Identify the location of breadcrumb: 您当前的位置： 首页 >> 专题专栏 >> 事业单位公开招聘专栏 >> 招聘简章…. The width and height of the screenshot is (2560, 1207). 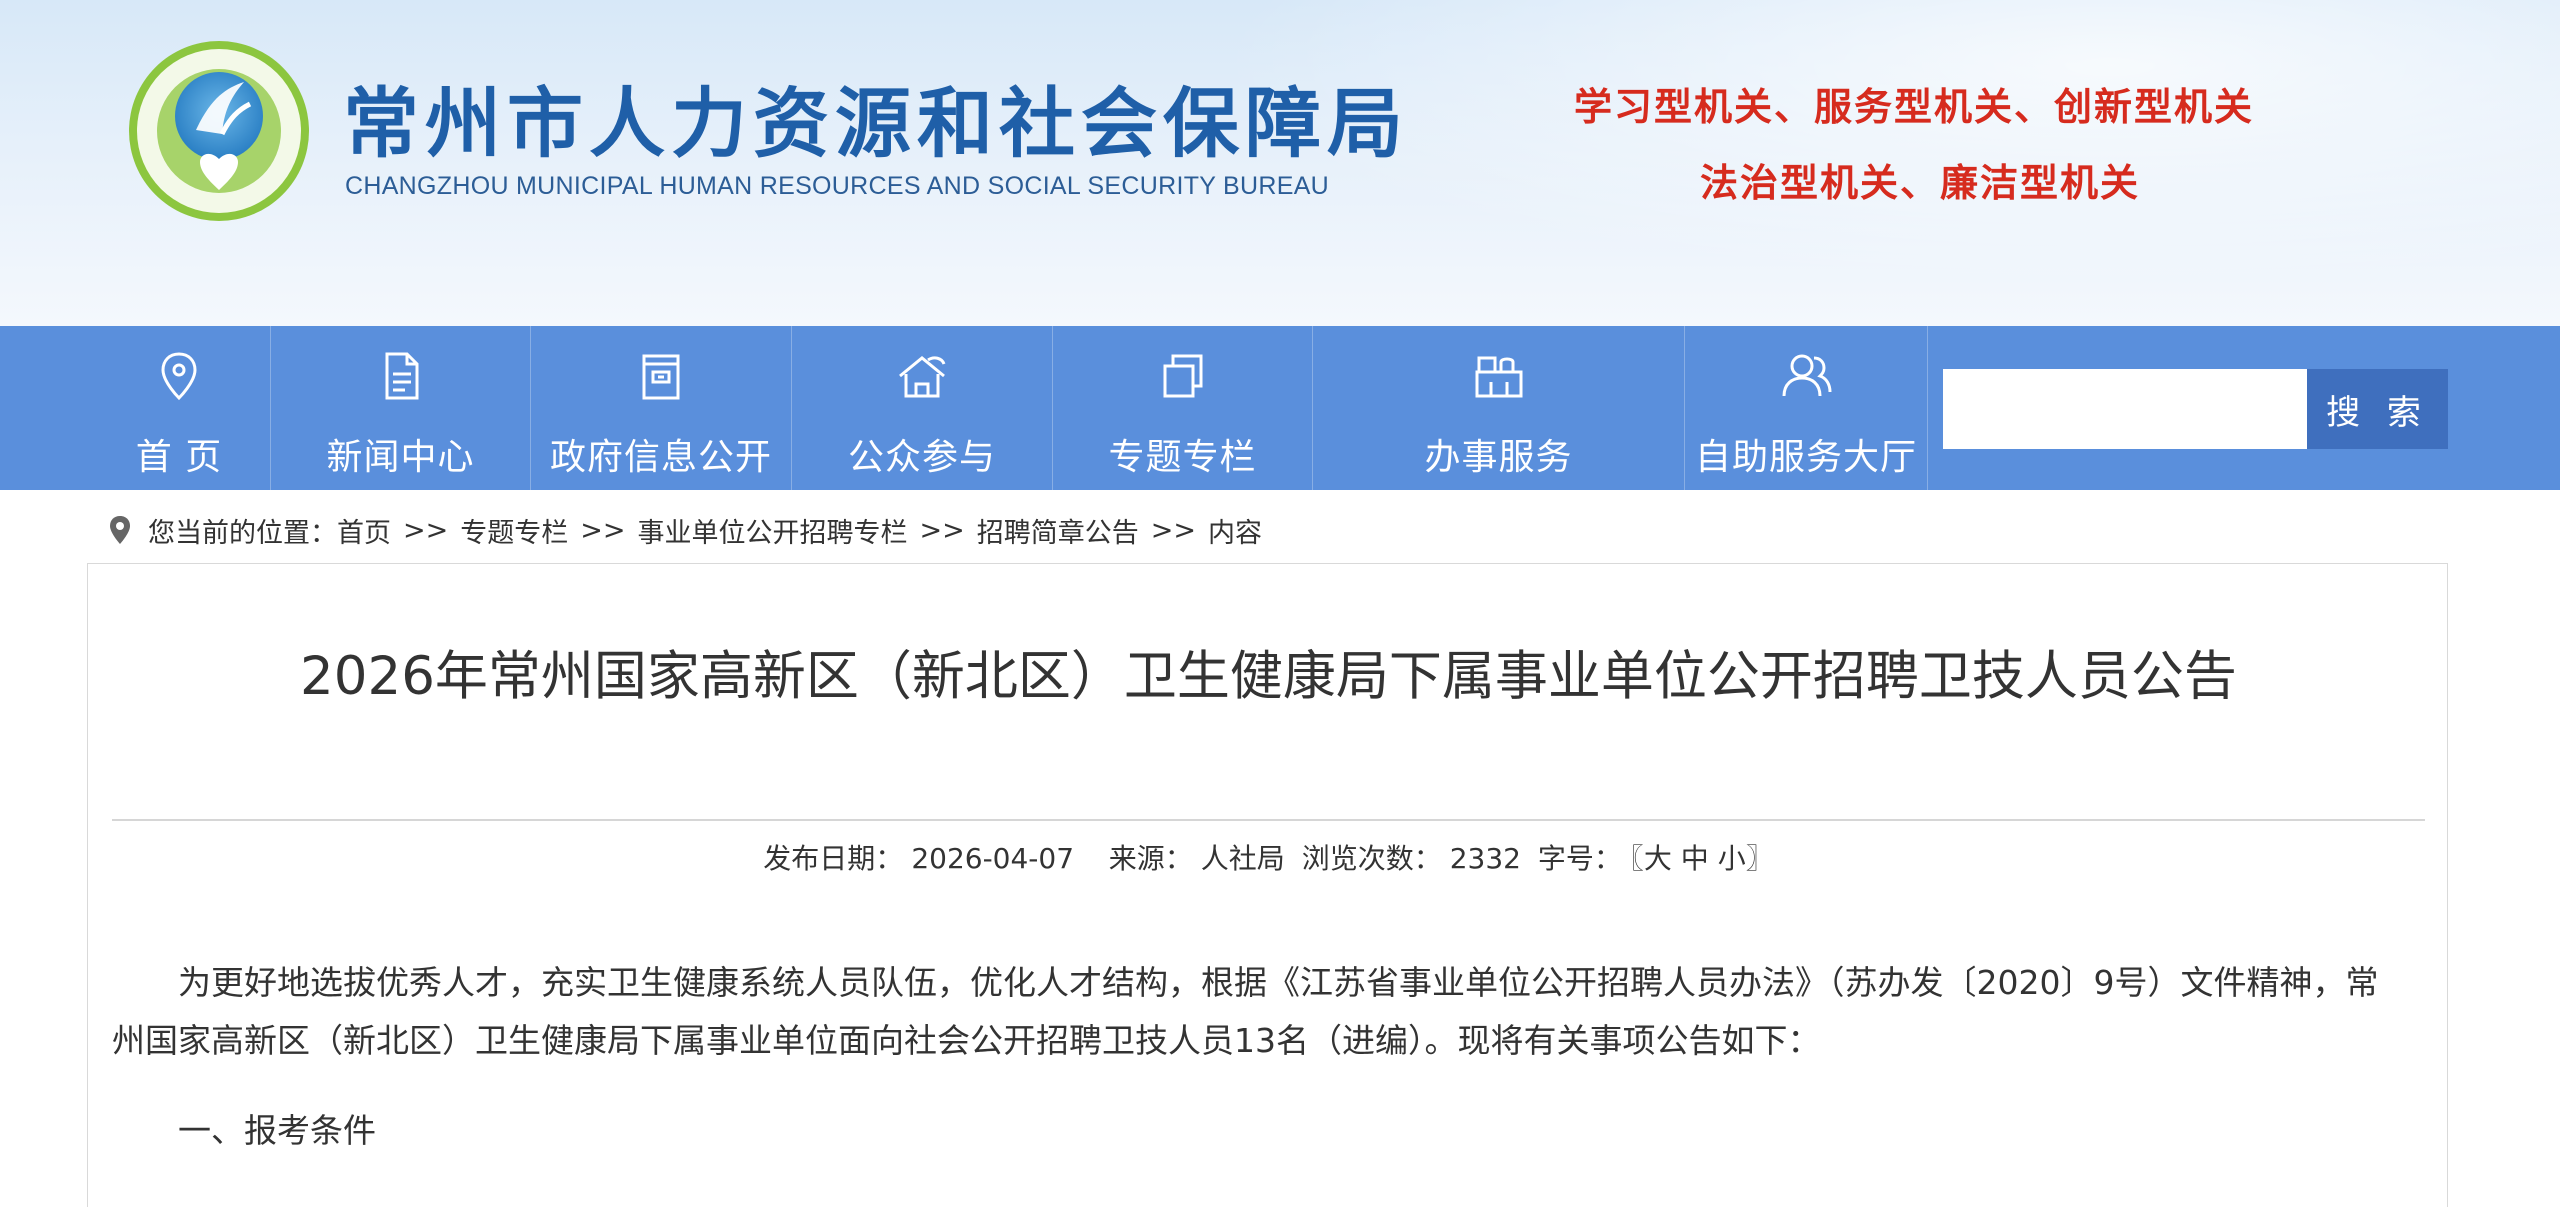
(685, 530).